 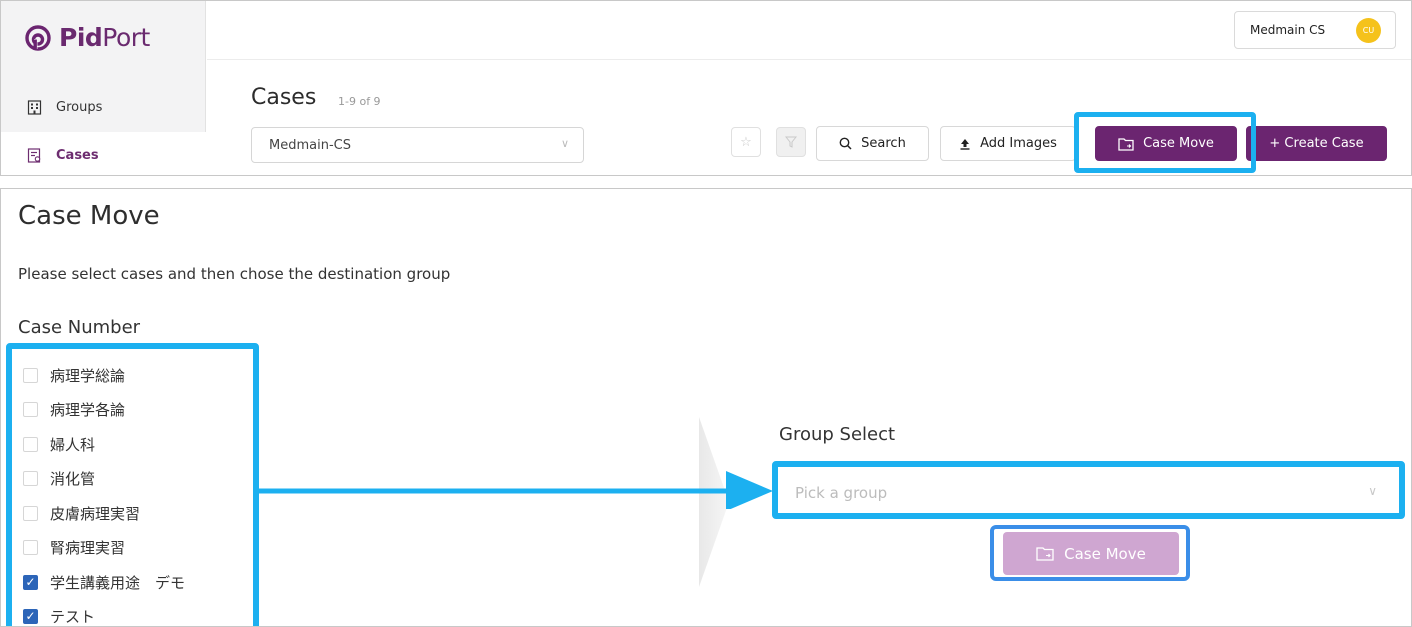 I want to click on user-menu-button: Medmain CS CU, so click(x=1315, y=30).